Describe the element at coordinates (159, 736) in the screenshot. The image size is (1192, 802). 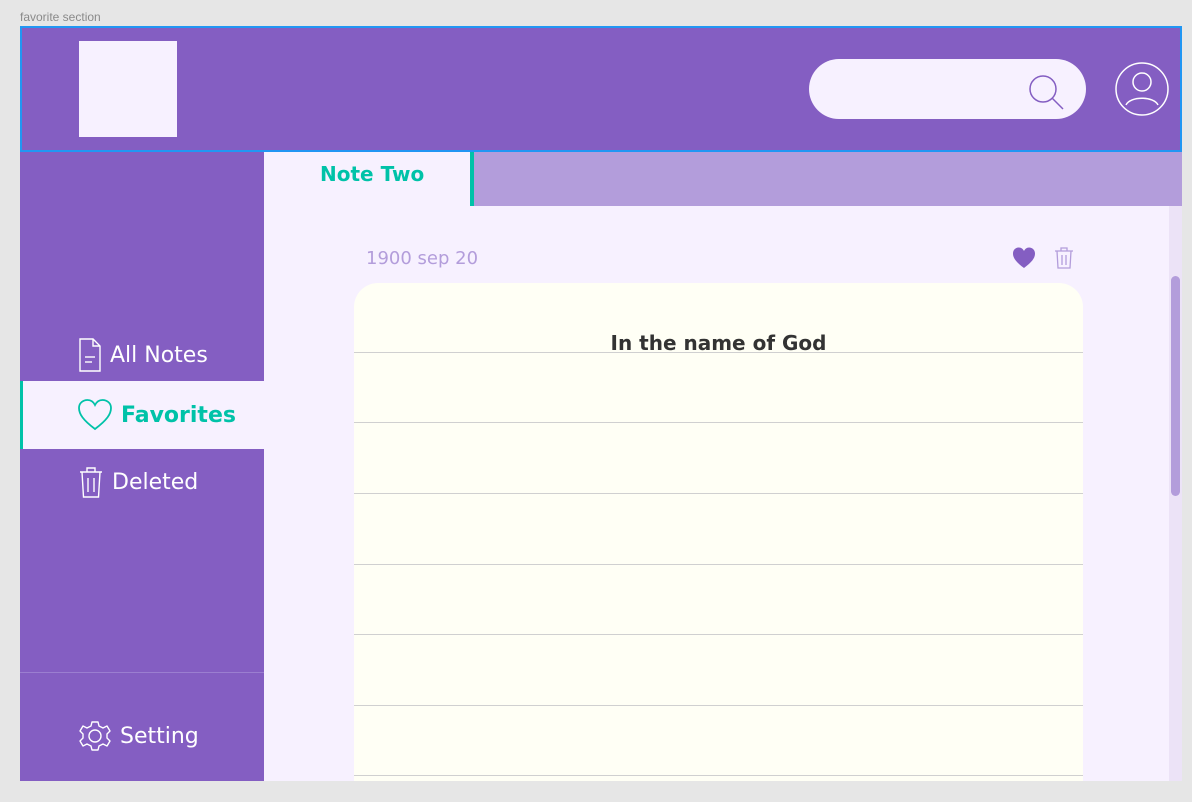
I see `sidebar-settings-label: Setting` at that location.